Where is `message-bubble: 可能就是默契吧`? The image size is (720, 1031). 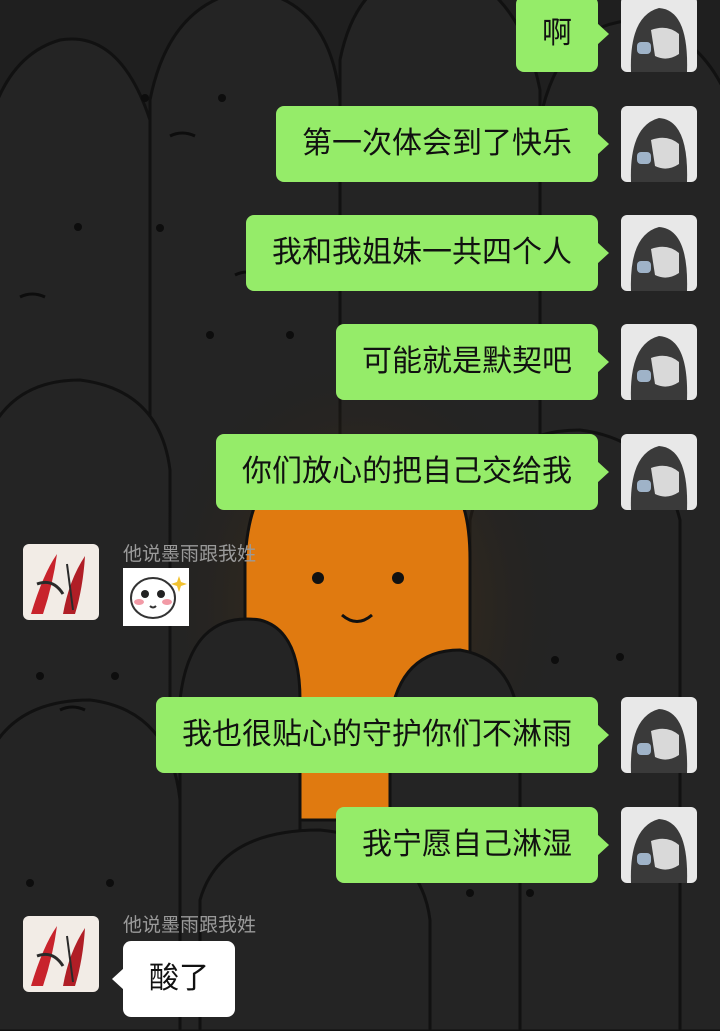 message-bubble: 可能就是默契吧 is located at coordinates (472, 362).